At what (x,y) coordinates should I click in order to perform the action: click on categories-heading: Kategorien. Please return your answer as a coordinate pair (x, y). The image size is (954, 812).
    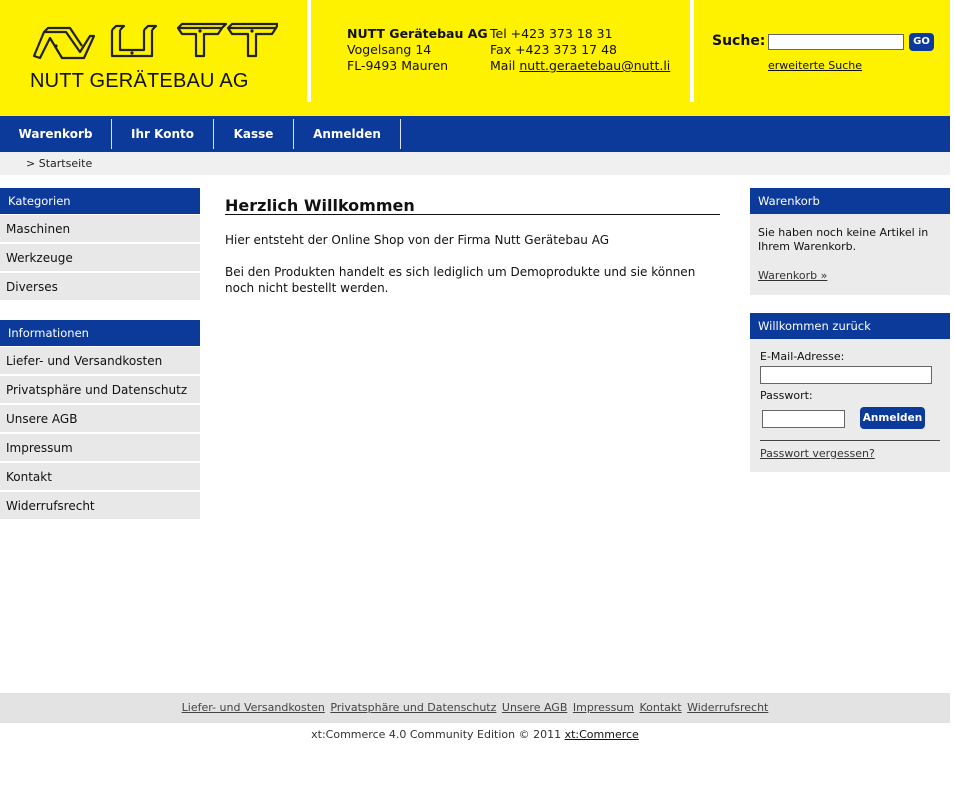
    Looking at the image, I should click on (100, 201).